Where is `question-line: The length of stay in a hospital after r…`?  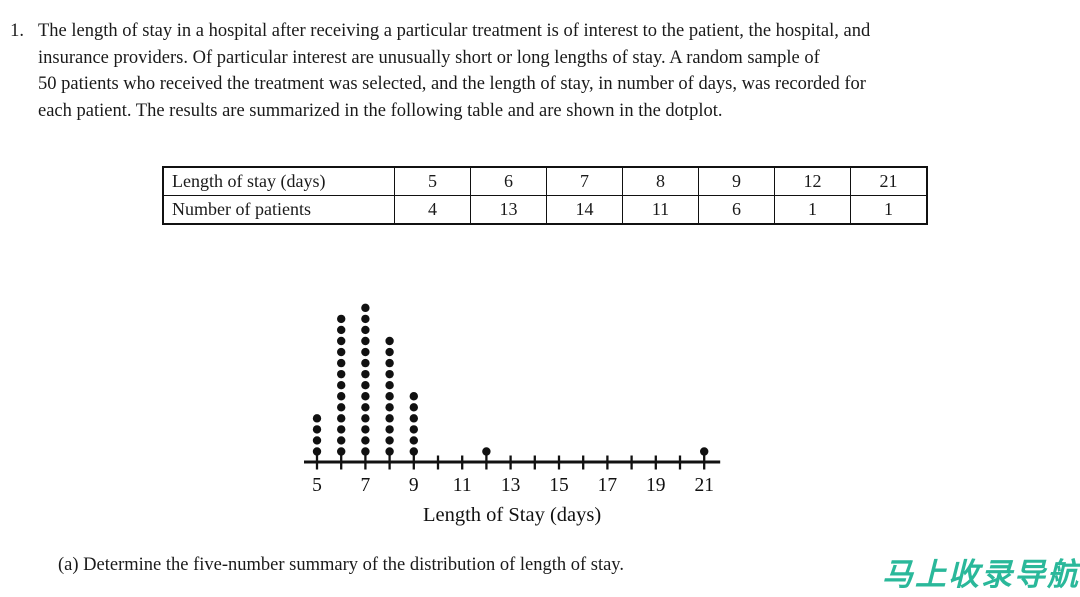 question-line: The length of stay in a hospital after r… is located at coordinates (454, 31).